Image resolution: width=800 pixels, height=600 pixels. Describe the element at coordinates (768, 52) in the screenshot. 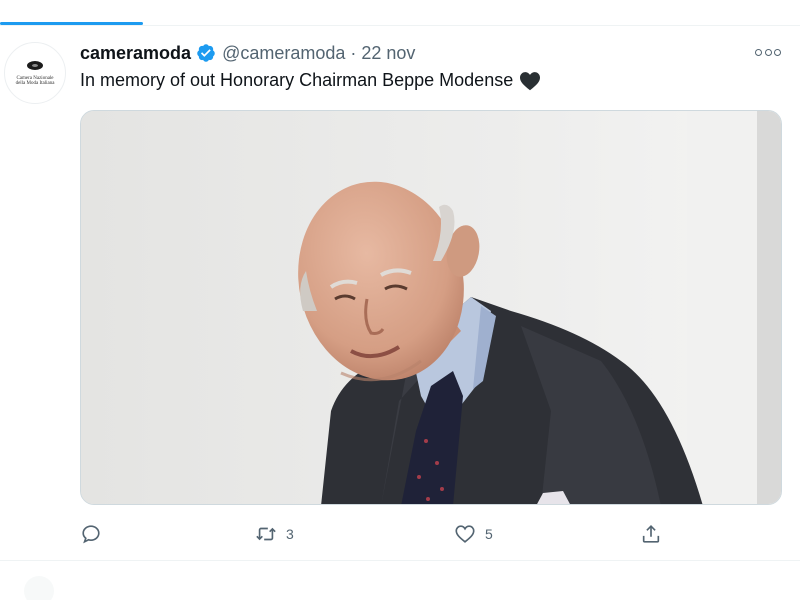

I see `more-options-icon` at that location.